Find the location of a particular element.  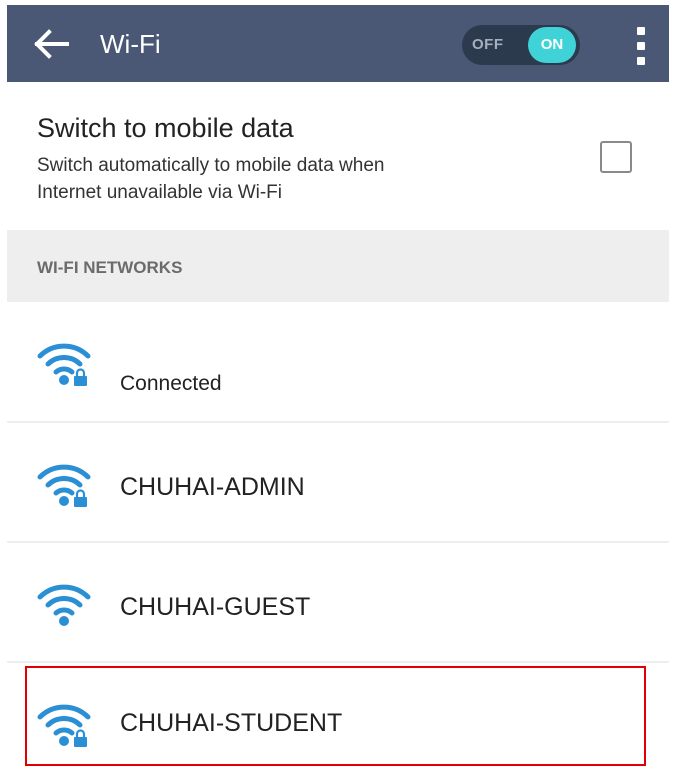

toggle-on-label: ON is located at coordinates (552, 44).